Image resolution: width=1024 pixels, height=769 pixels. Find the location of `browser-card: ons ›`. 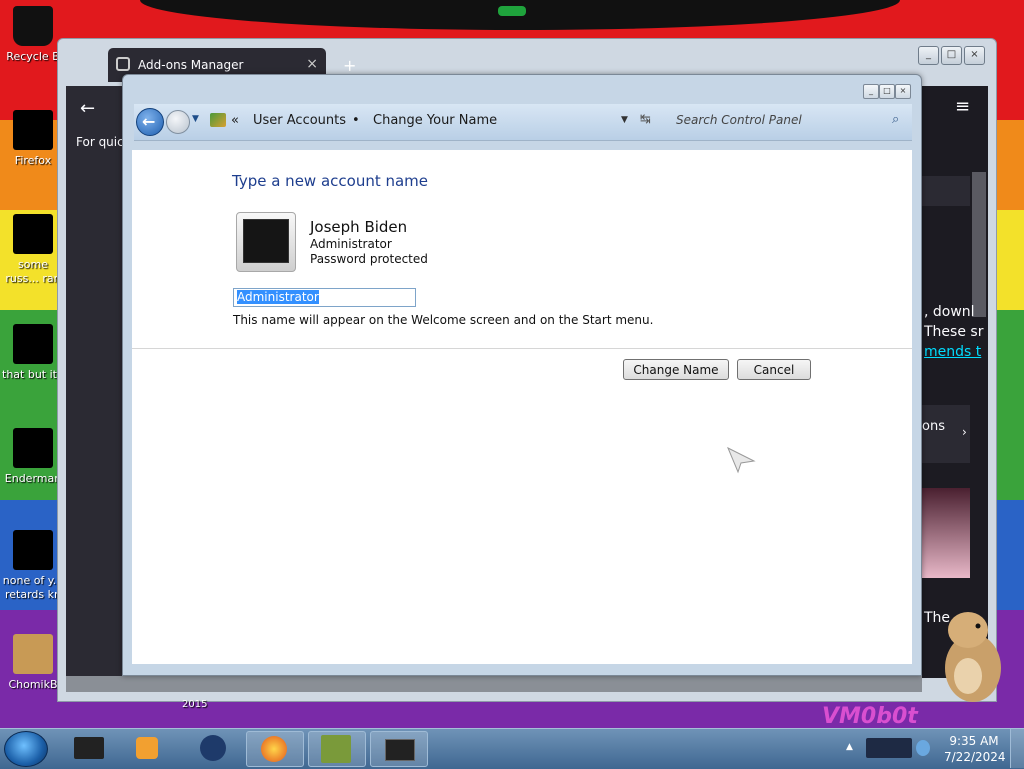

browser-card: ons › is located at coordinates (945, 434).